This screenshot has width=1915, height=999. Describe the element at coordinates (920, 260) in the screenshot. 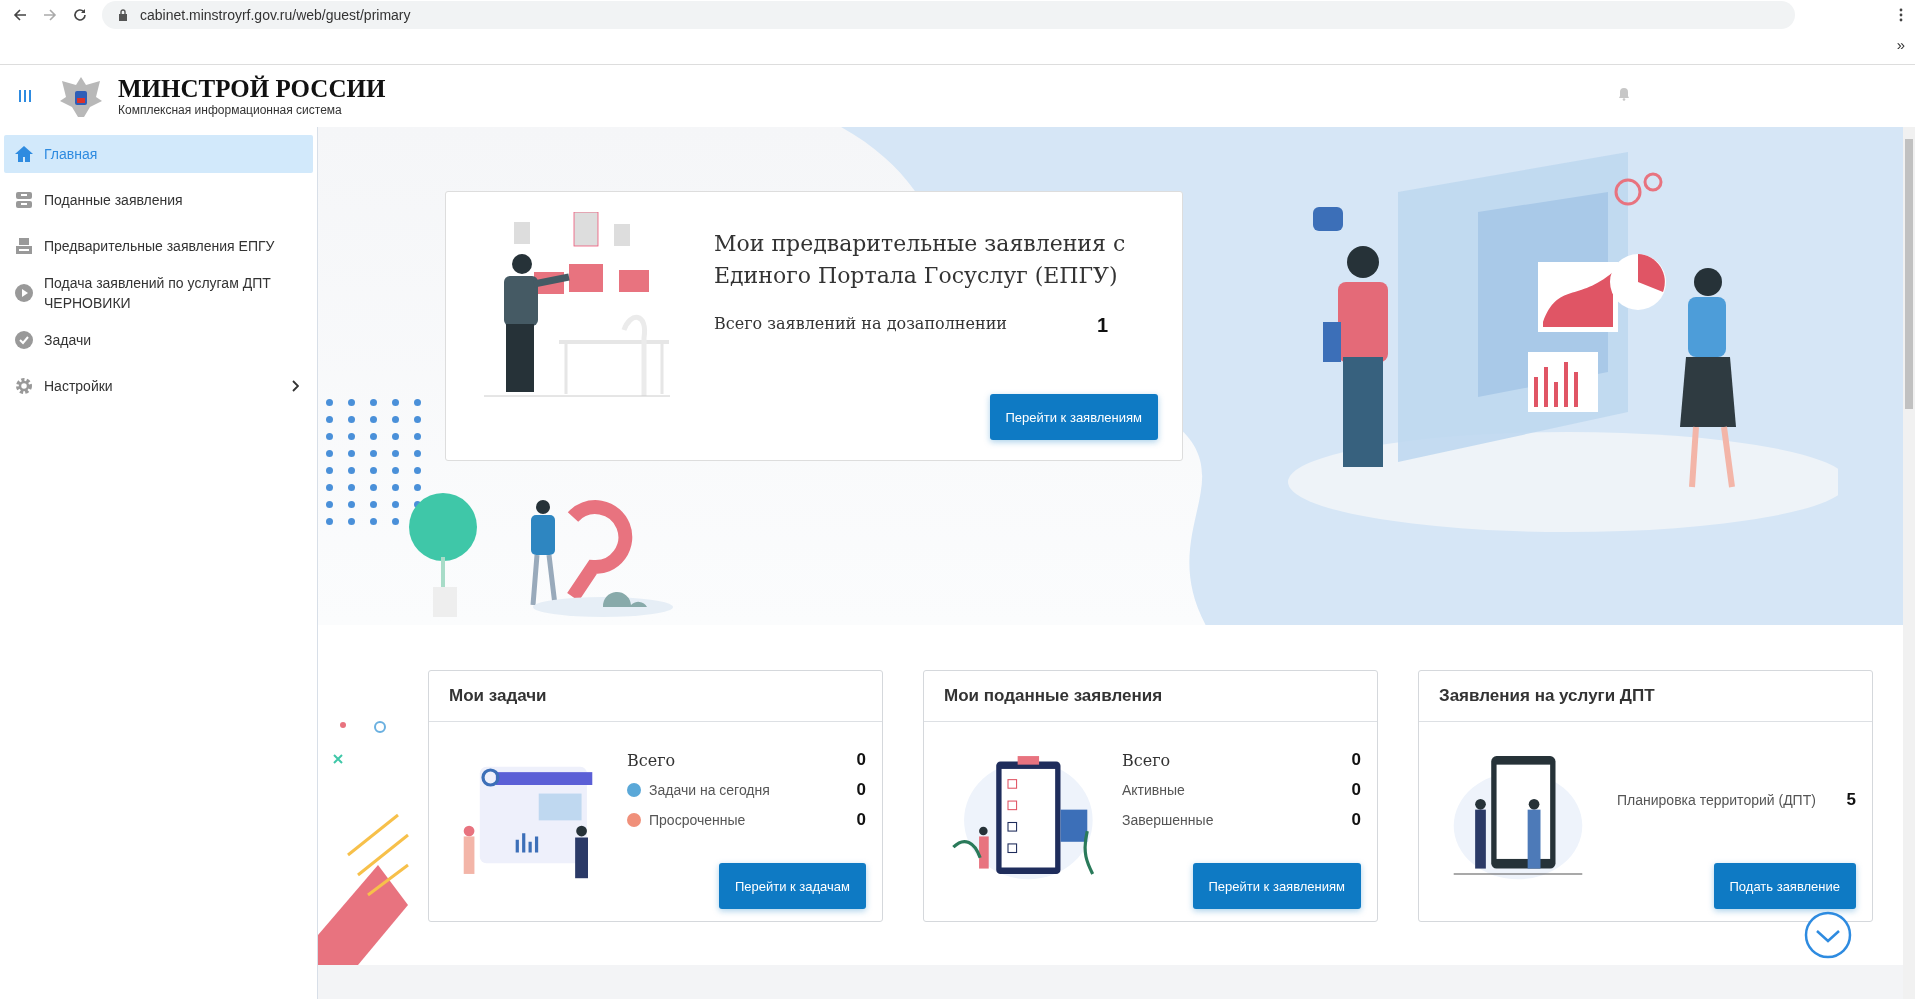

I see `card-title: Мои предварительные заявления с Единого Портала Госуслуг (ЕПГУ)` at that location.